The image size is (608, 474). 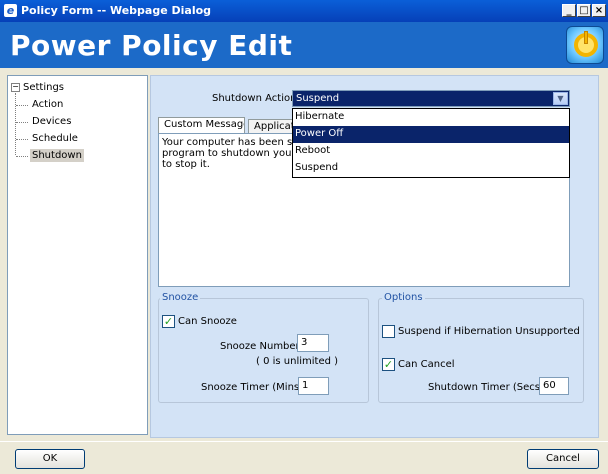 I want to click on window-title: Policy Form -- Webpage Dialog, so click(x=116, y=10).